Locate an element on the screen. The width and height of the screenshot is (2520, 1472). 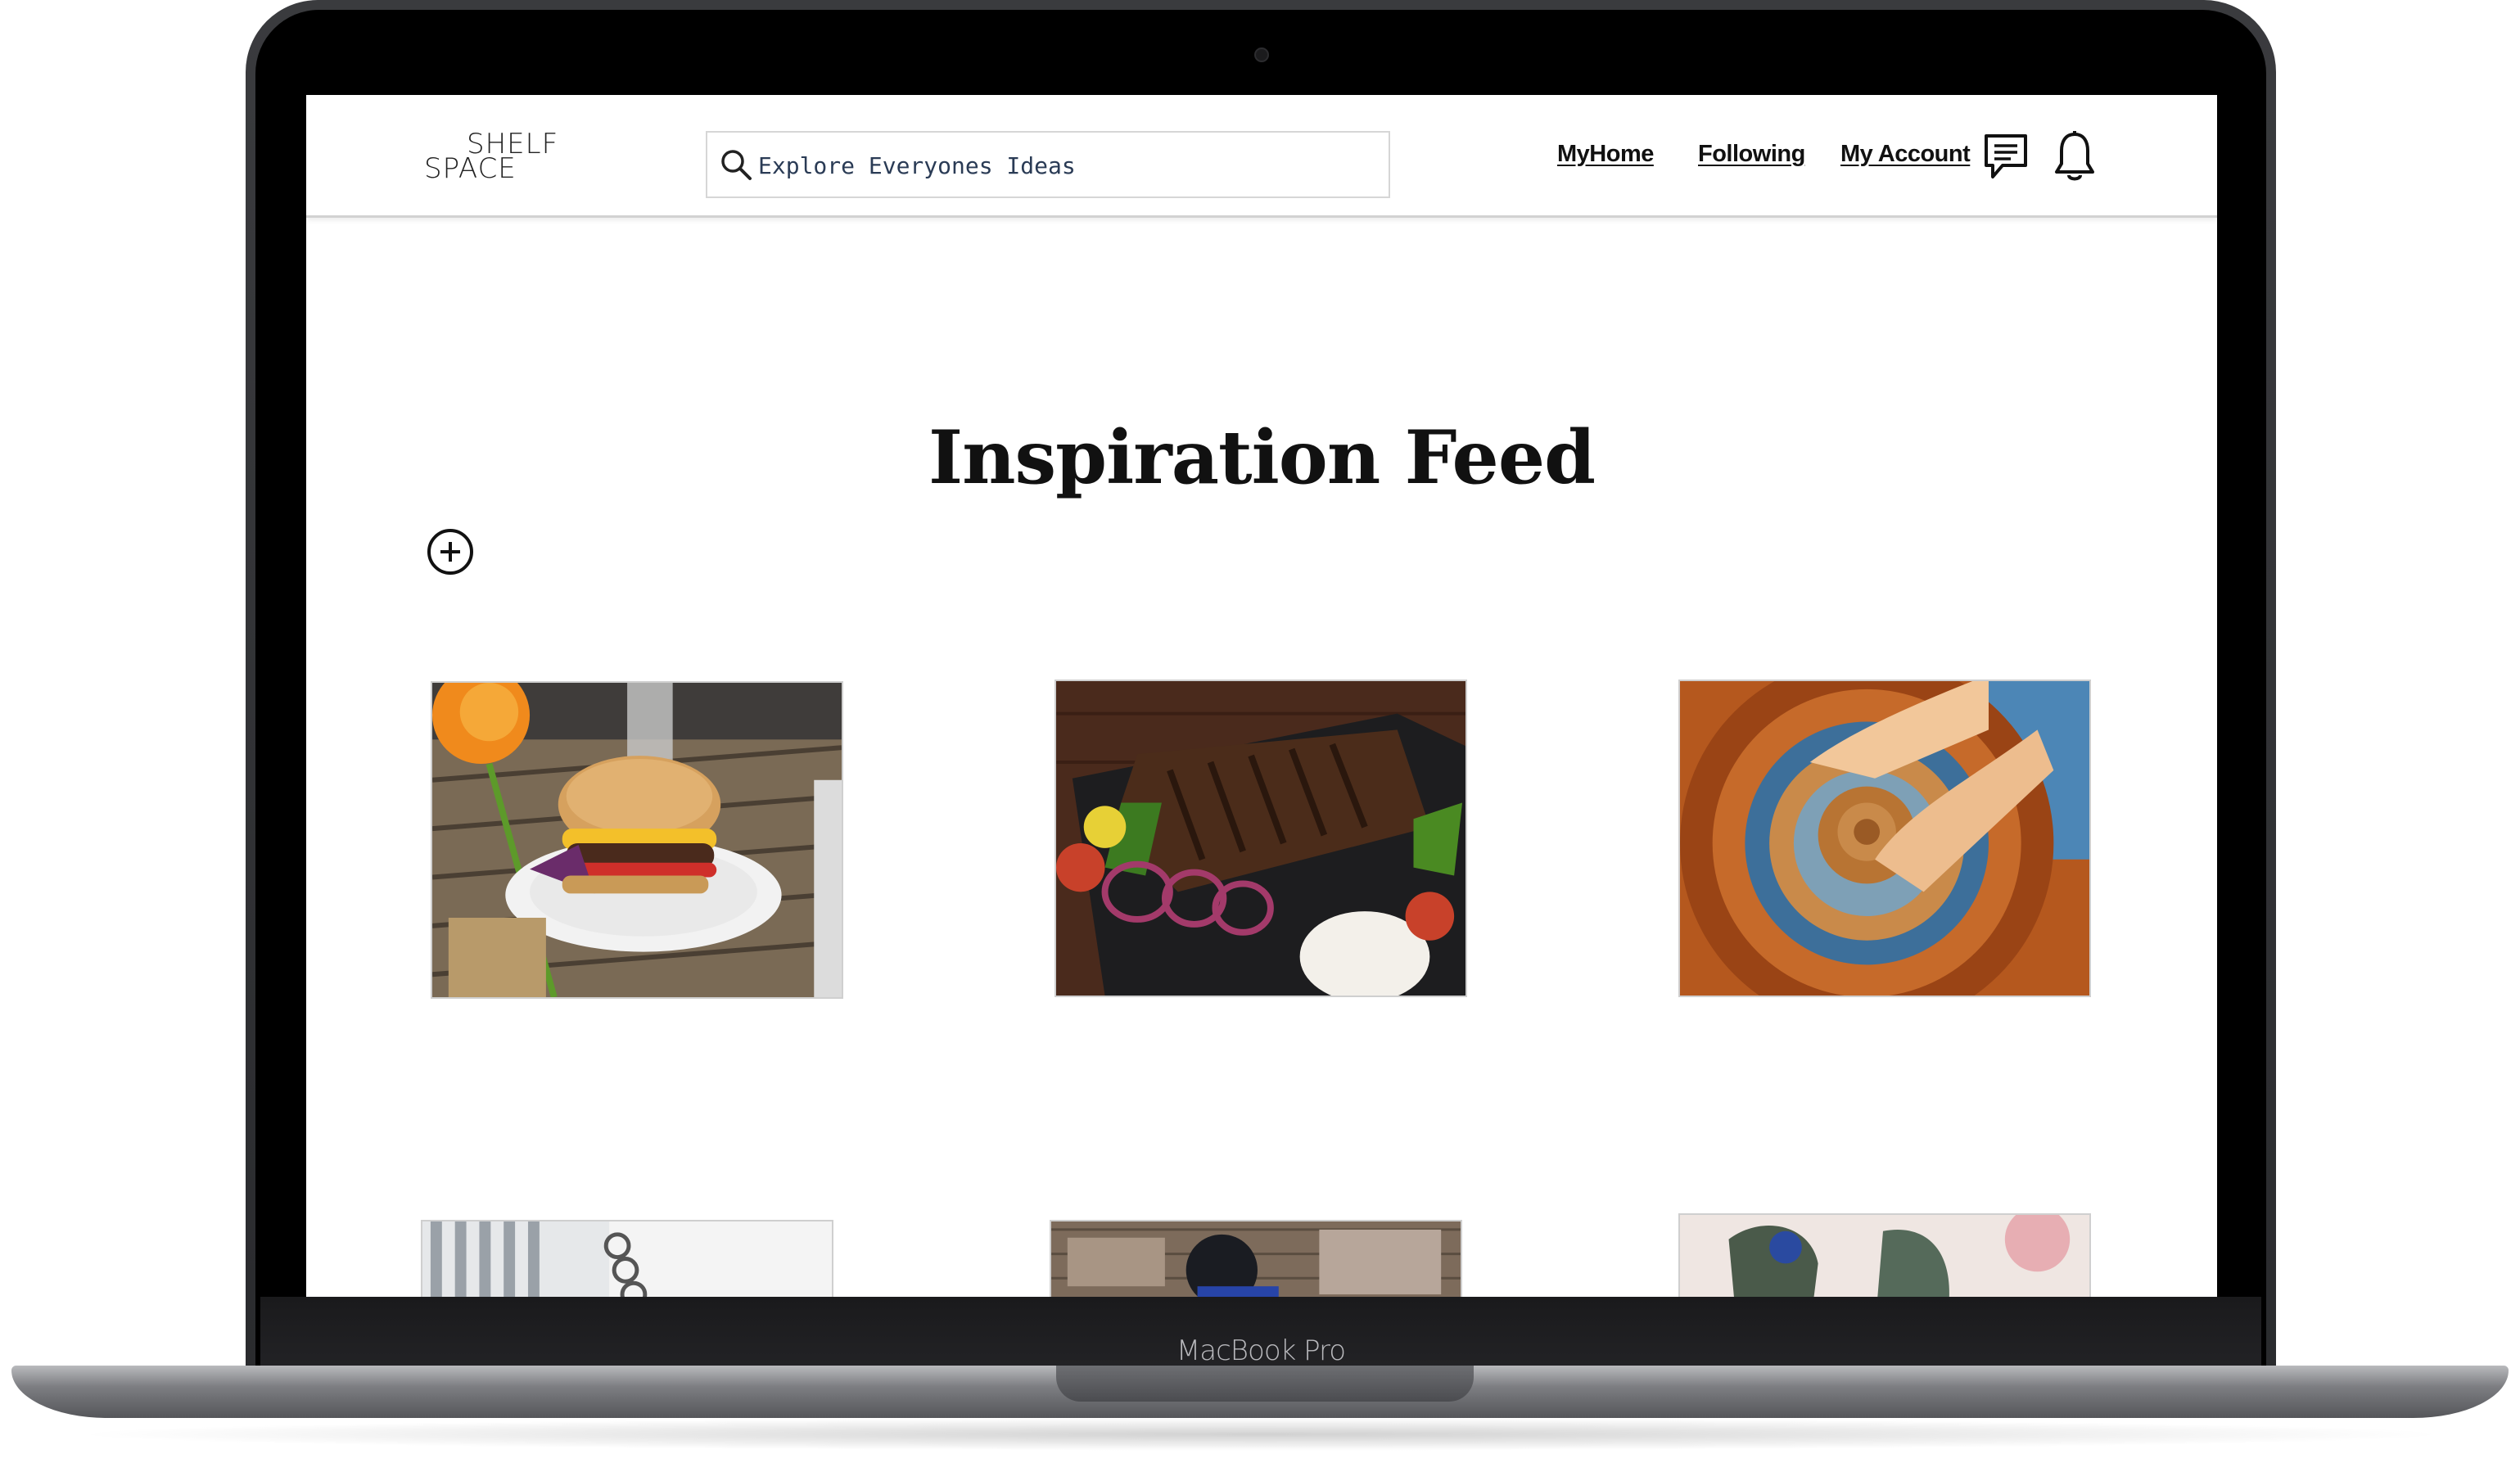
feed-image-baseball is located at coordinates (1256, 1259).